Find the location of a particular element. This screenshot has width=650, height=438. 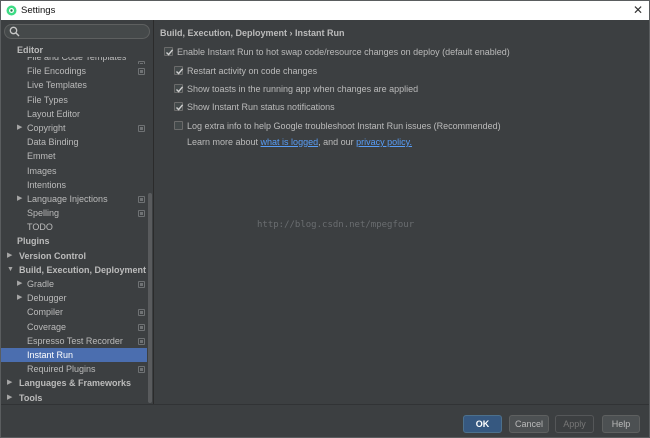

sidebar-item-emmet: Emmet is located at coordinates (74, 156).